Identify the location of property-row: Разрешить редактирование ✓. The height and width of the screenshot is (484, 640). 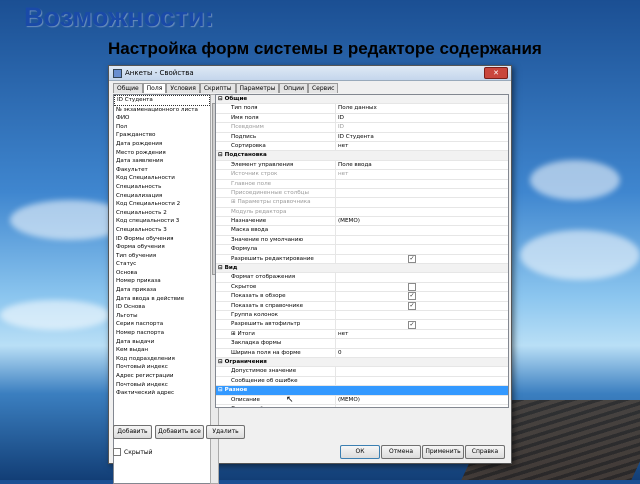
(362, 259).